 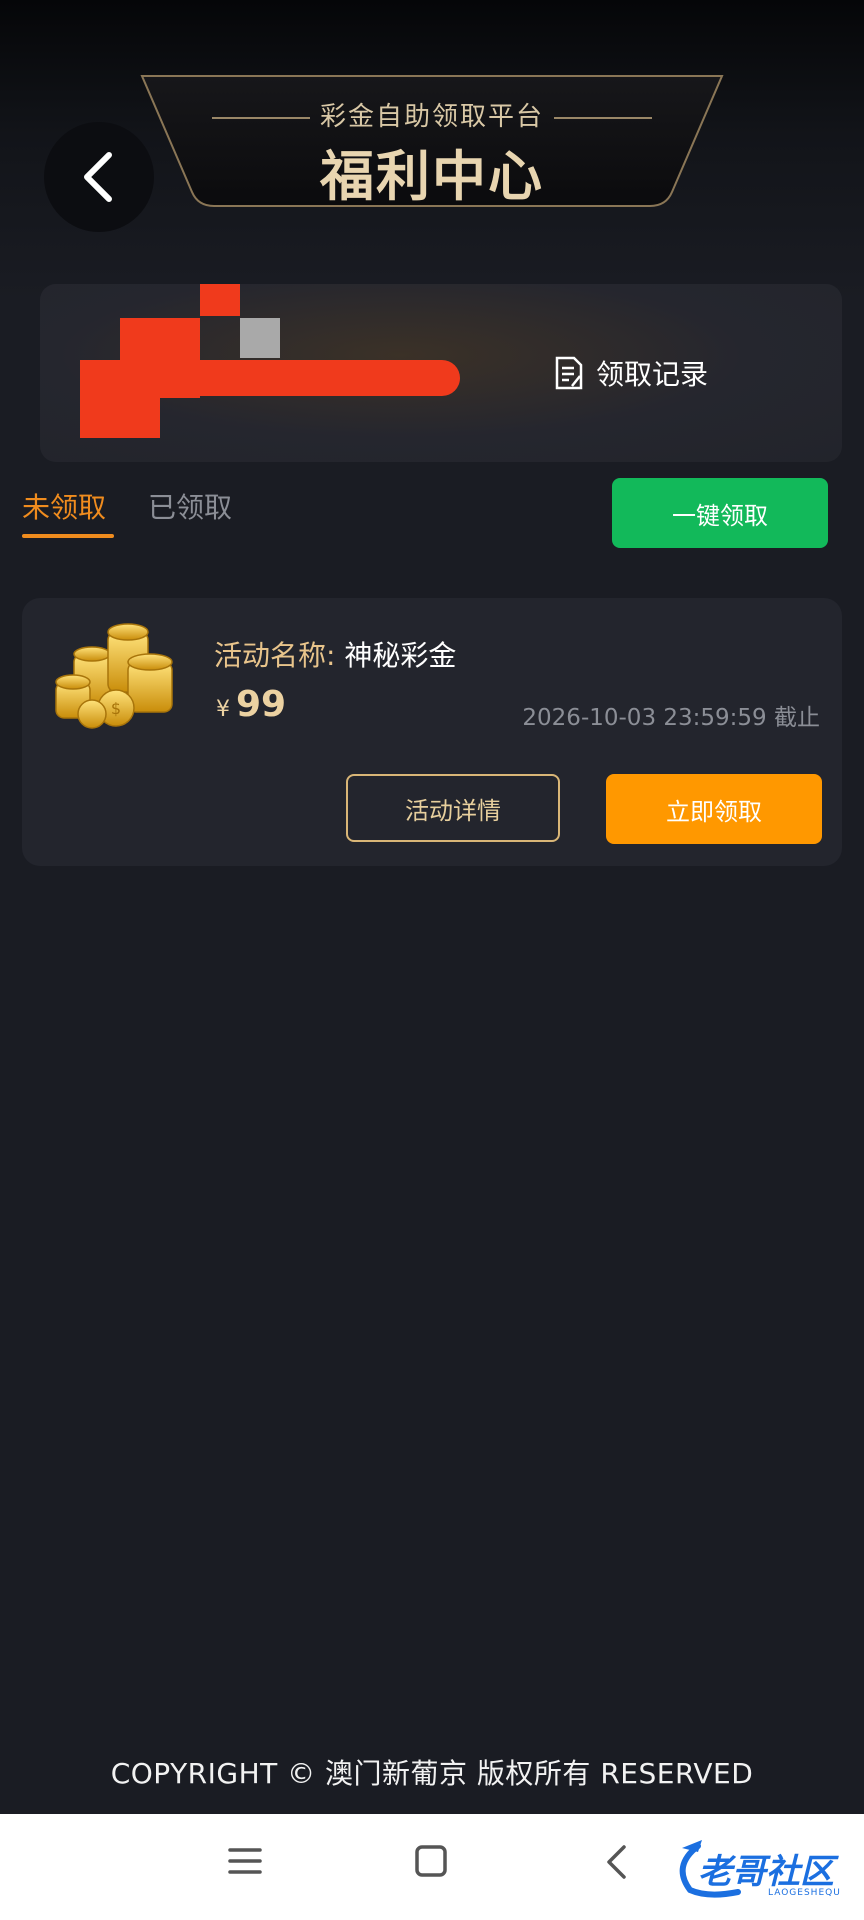 I want to click on claim-record-link: 领取记录, so click(x=631, y=373).